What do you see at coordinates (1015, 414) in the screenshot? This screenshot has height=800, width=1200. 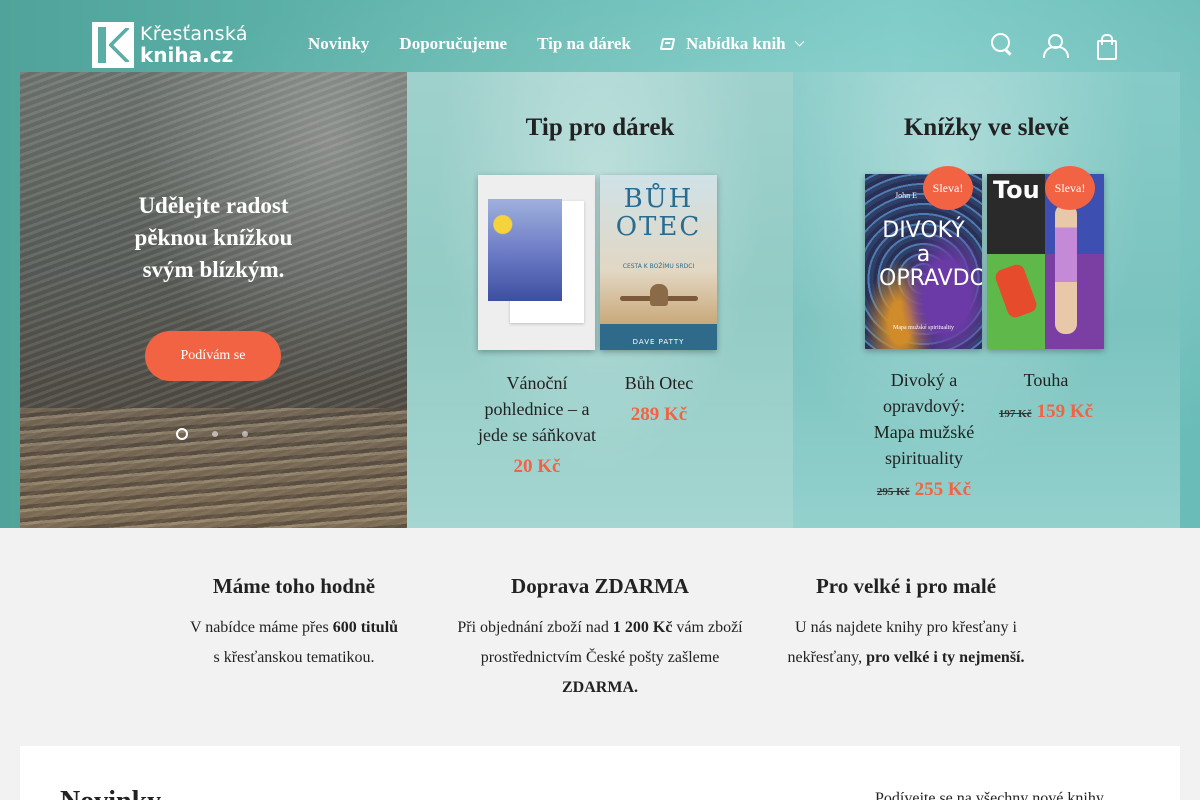 I see `old-price: 197 Kč` at bounding box center [1015, 414].